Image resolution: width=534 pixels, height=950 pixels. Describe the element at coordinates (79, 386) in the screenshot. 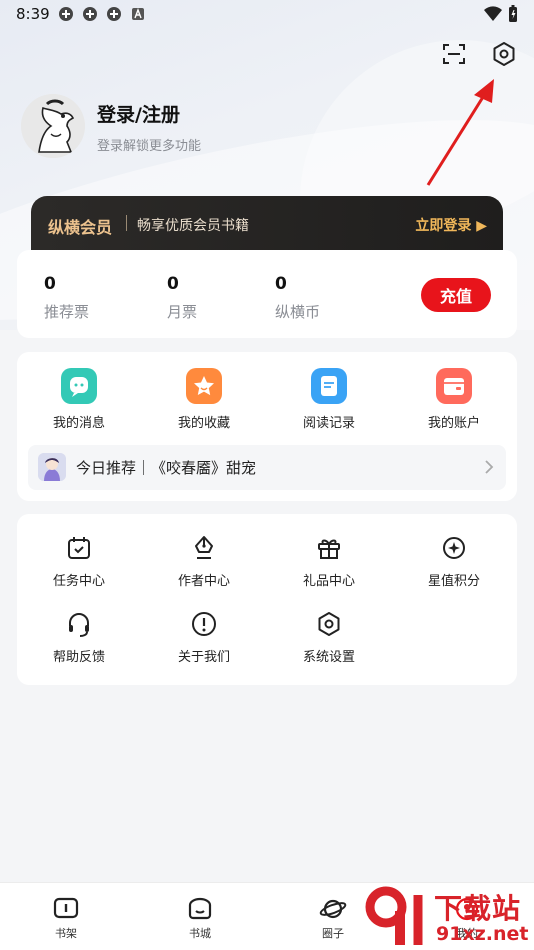

I see `message-icon` at that location.